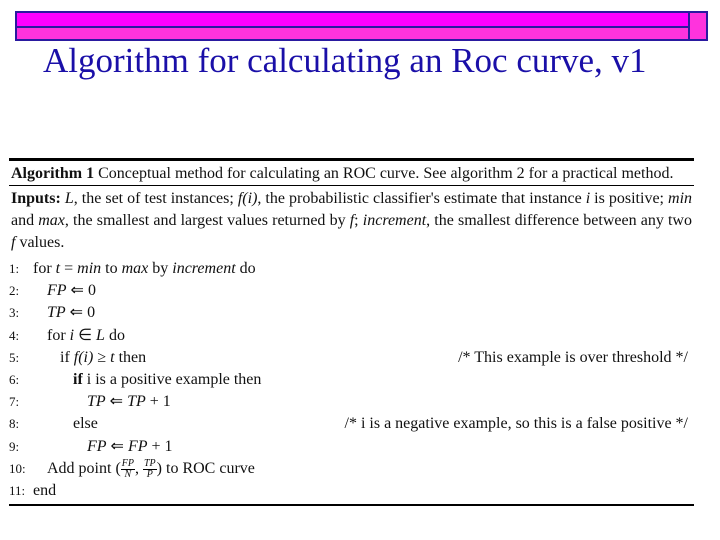 The width and height of the screenshot is (720, 540). I want to click on line-number: 10:, so click(17, 468).